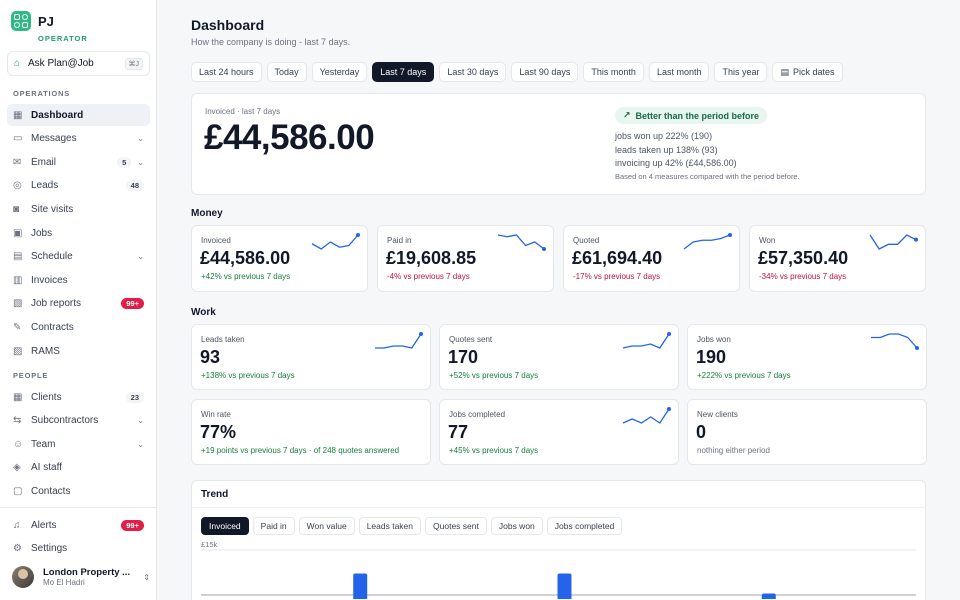 This screenshot has height=600, width=960. I want to click on sidebar-item-leads: ◎ Leads 48, so click(78, 186).